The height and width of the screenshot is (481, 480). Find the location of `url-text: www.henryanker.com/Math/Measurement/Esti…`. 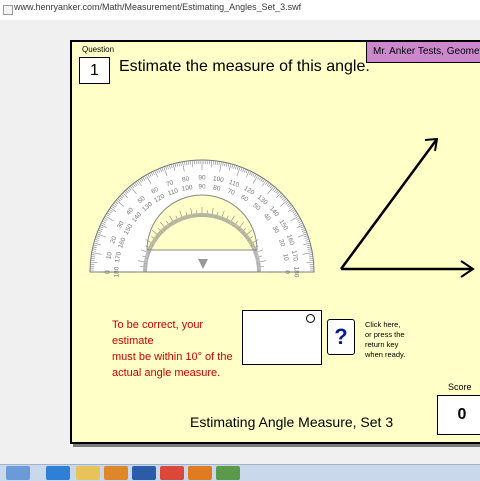

url-text: www.henryanker.com/Math/Measurement/Esti… is located at coordinates (157, 7).